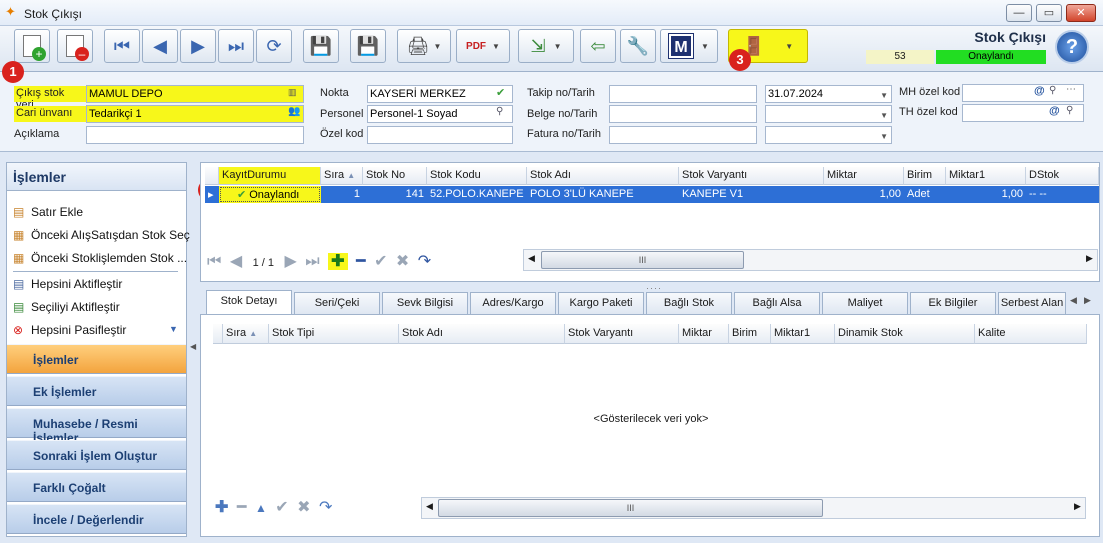 The image size is (1103, 543). I want to click on cikis-stok-yeri-field: MAMUL DEPO, so click(195, 94).